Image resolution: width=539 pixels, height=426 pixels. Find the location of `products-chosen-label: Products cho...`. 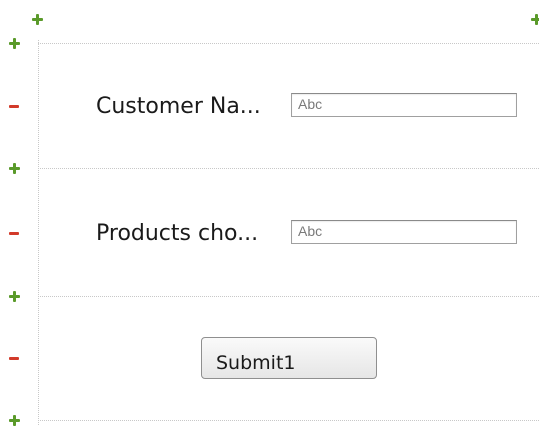

products-chosen-label: Products cho... is located at coordinates (177, 233).